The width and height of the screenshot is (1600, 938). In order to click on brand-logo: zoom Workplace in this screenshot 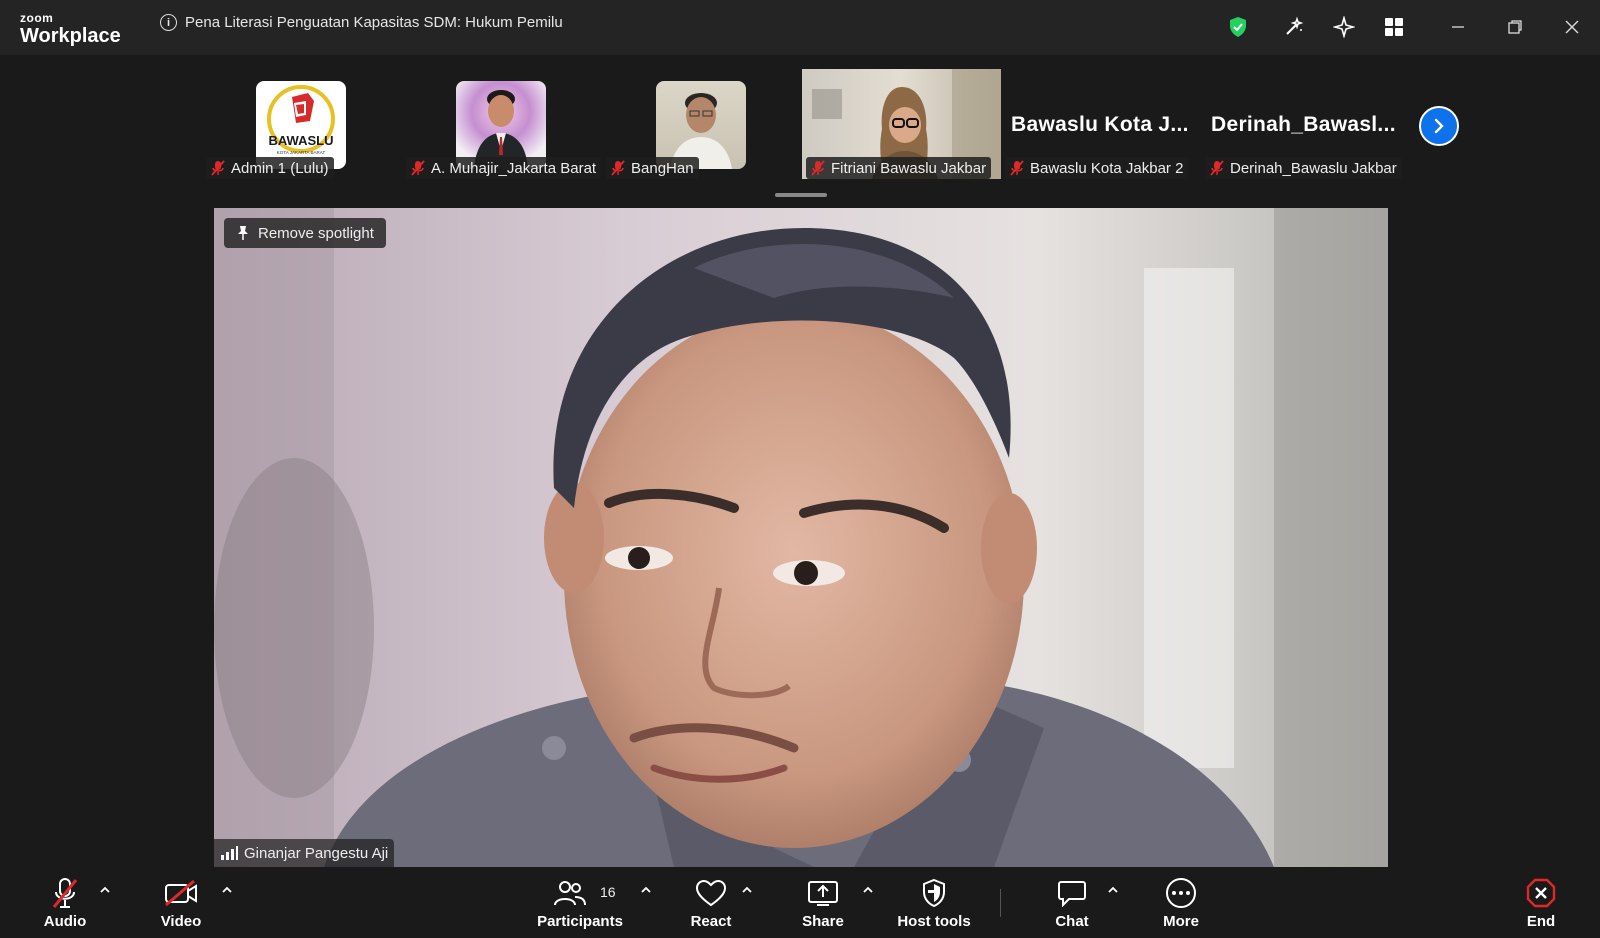, I will do `click(70, 29)`.